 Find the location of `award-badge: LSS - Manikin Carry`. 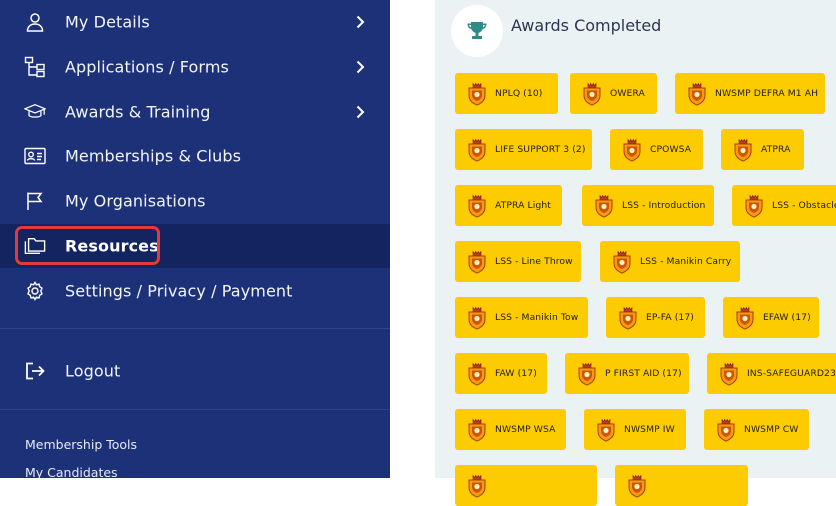

award-badge: LSS - Manikin Carry is located at coordinates (670, 261).